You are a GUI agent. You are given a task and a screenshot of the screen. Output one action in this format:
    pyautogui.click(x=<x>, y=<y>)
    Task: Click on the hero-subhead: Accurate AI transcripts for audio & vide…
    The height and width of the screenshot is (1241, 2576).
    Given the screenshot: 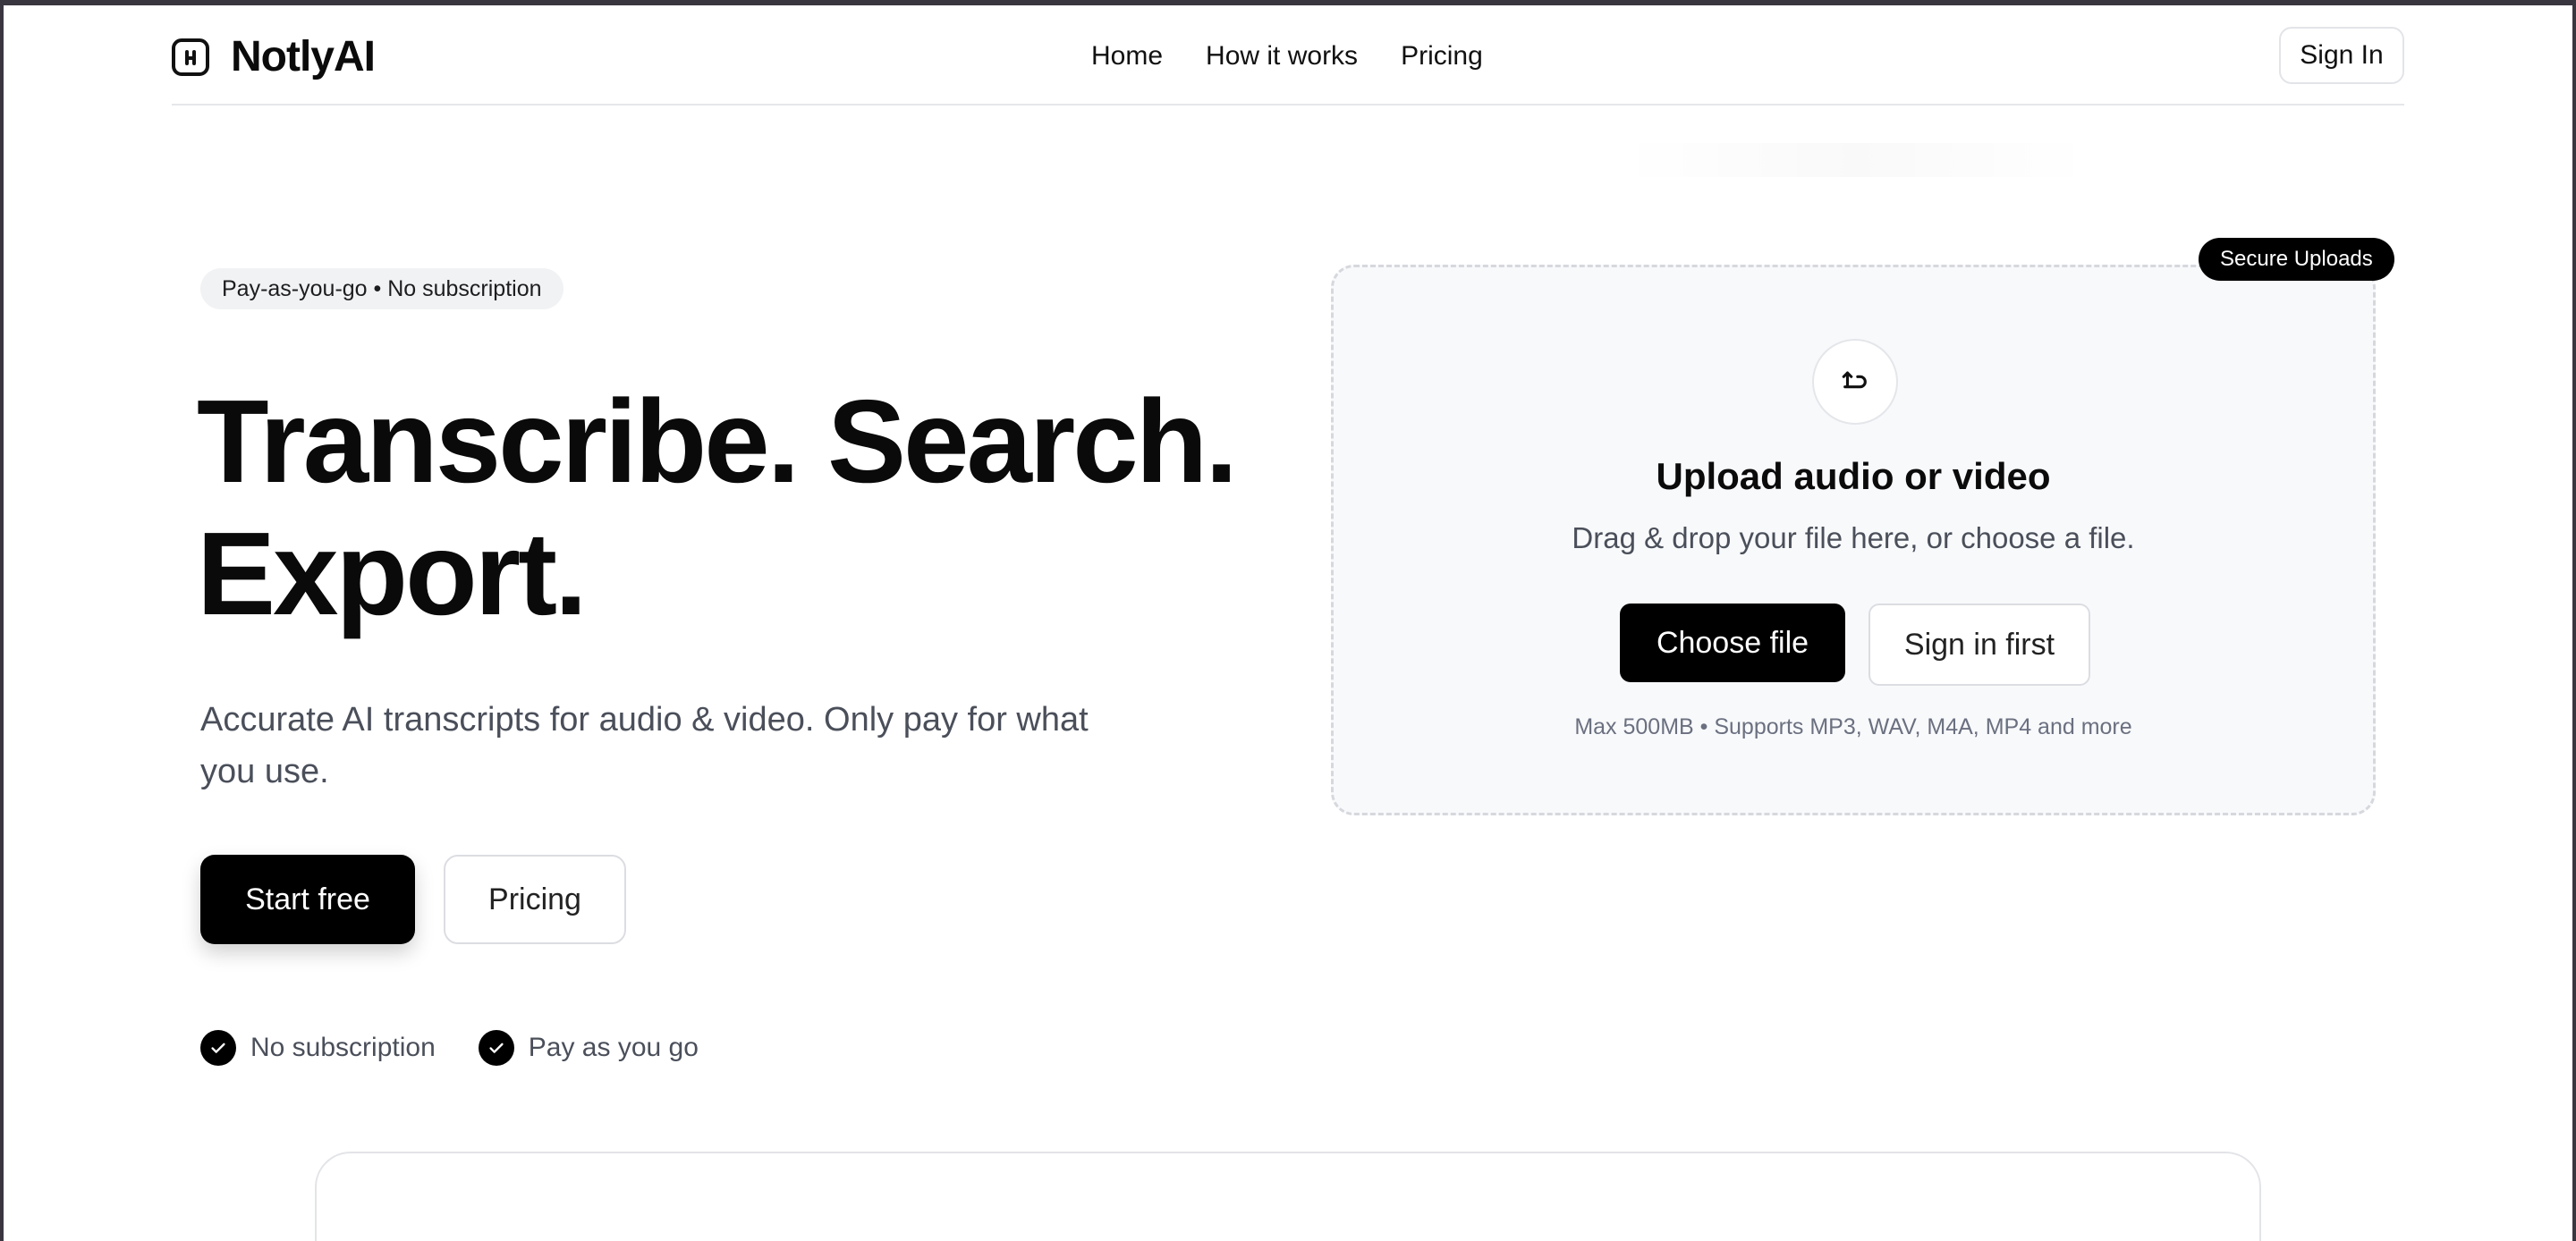 What is the action you would take?
    pyautogui.click(x=644, y=745)
    